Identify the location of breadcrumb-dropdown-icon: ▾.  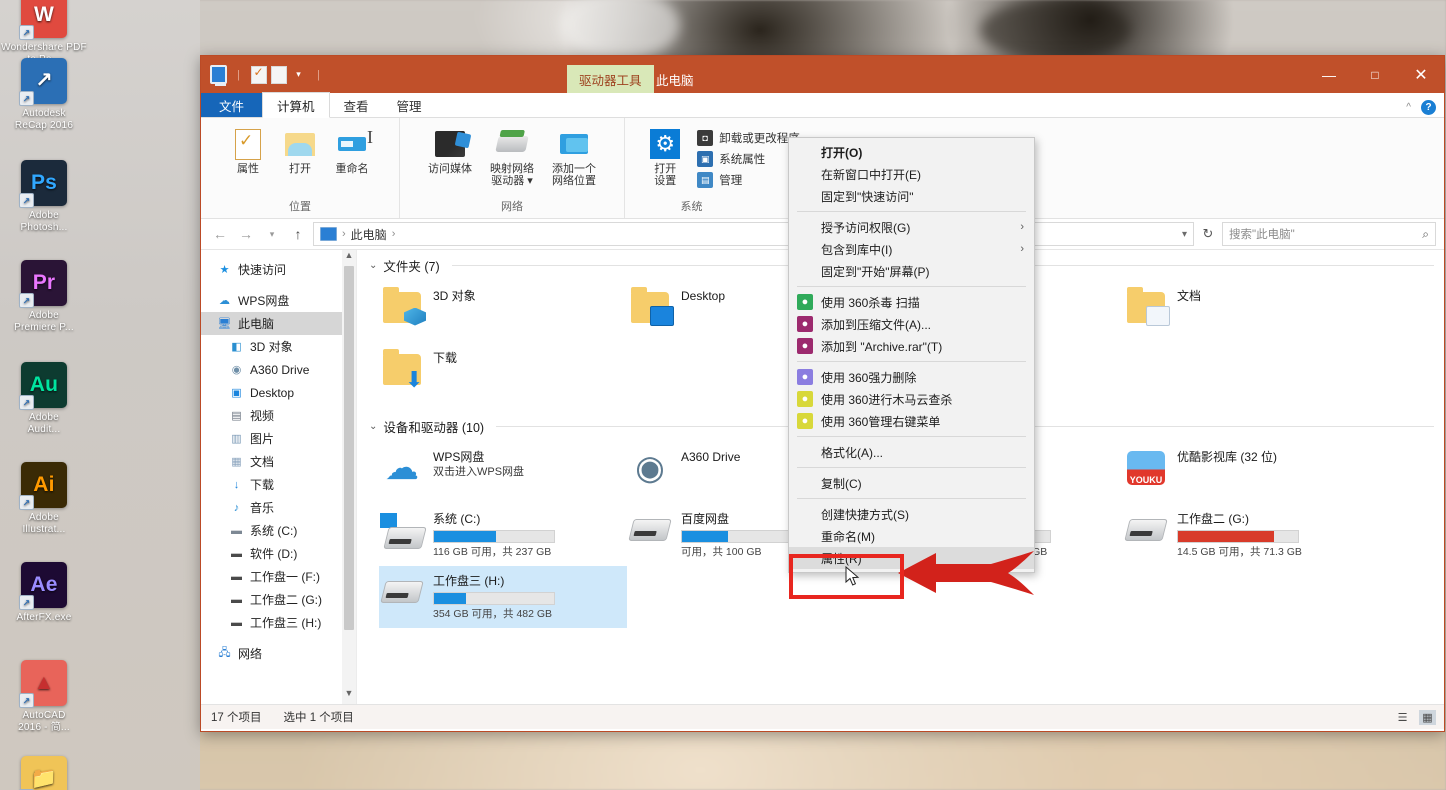
(1184, 234).